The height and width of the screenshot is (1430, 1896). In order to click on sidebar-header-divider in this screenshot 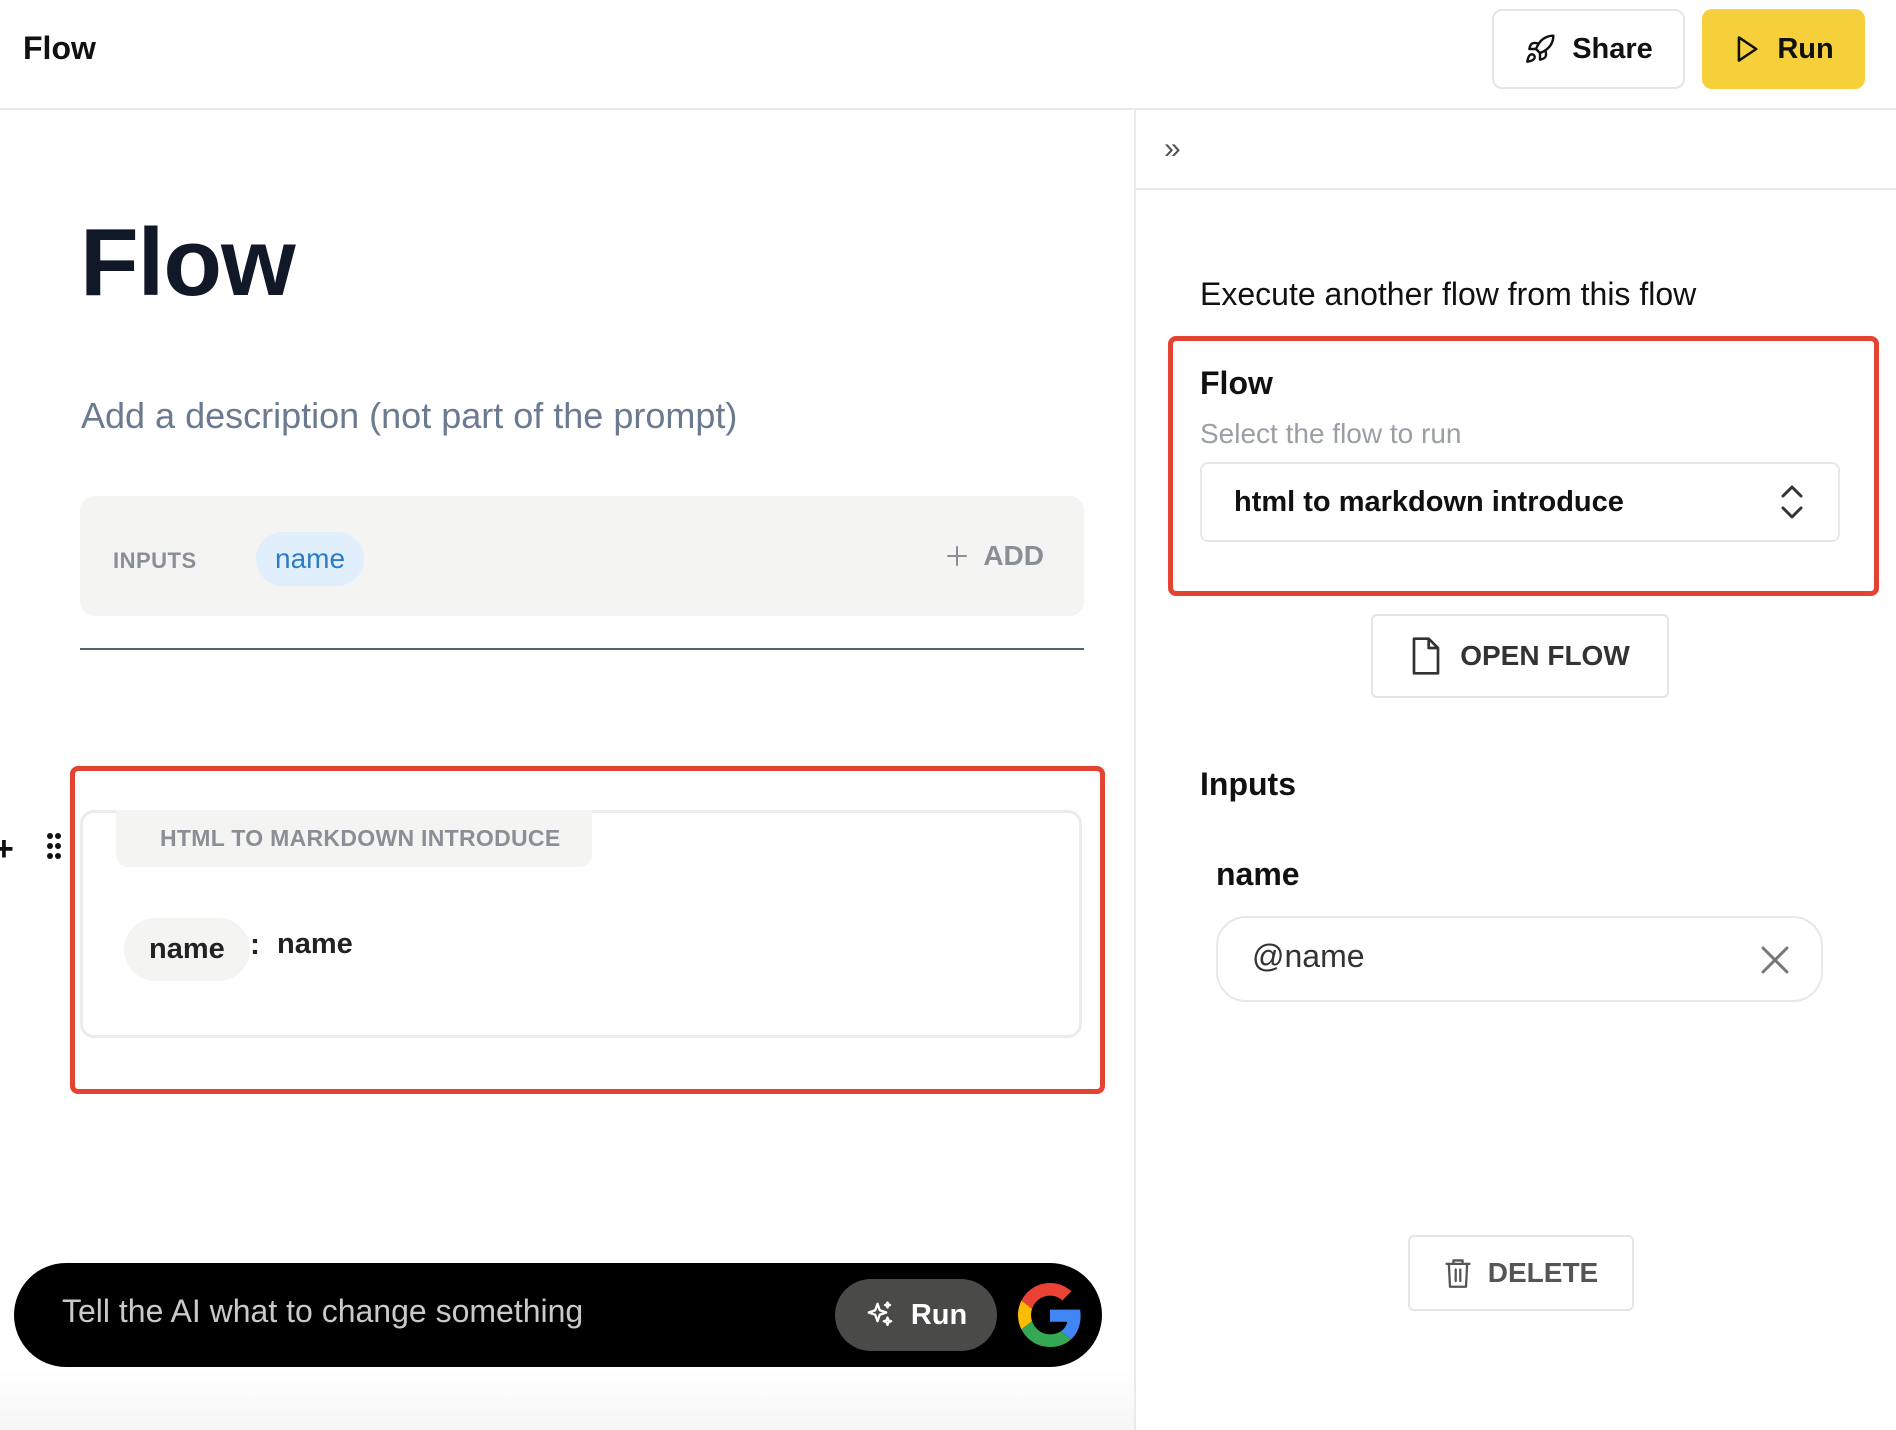, I will do `click(1516, 189)`.